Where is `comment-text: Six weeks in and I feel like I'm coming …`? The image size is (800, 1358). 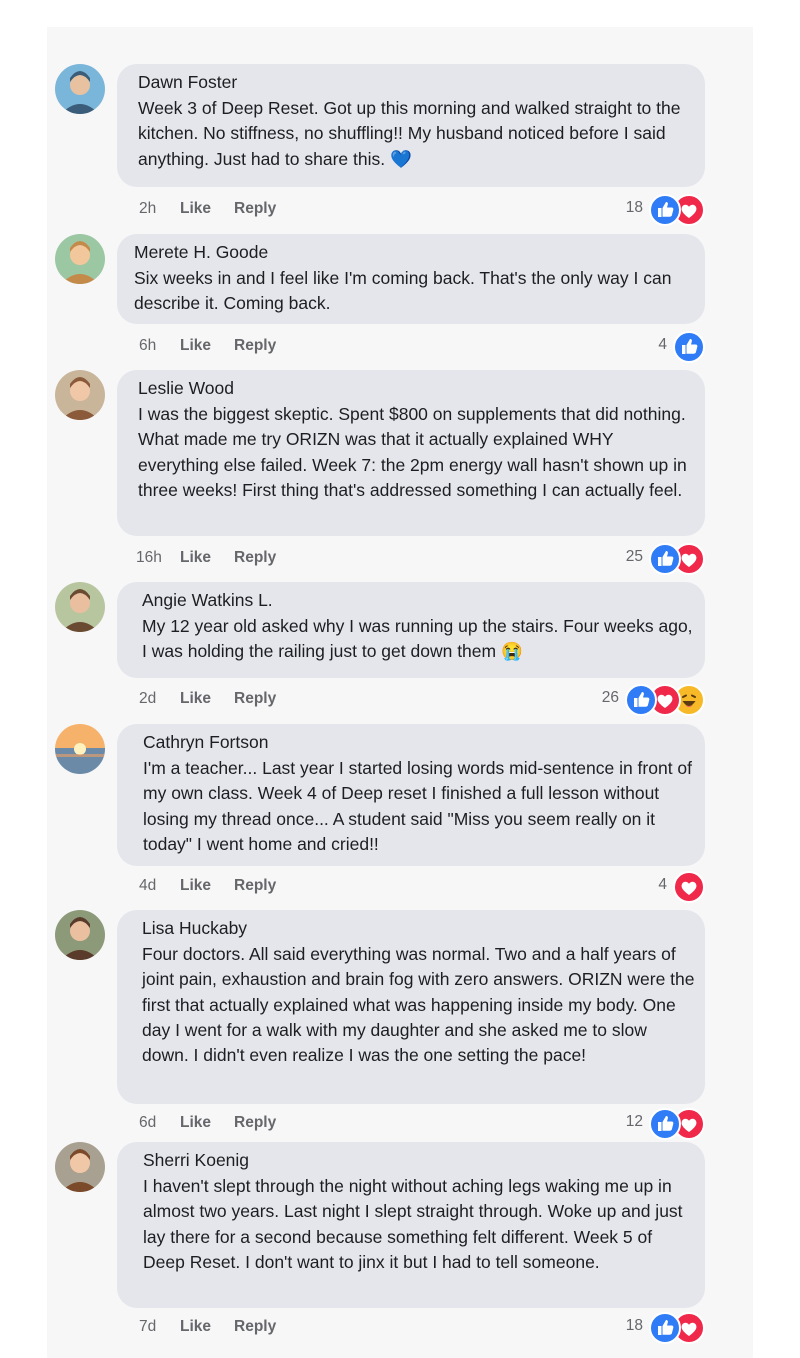
comment-text: Six weeks in and I feel like I'm coming … is located at coordinates (403, 291).